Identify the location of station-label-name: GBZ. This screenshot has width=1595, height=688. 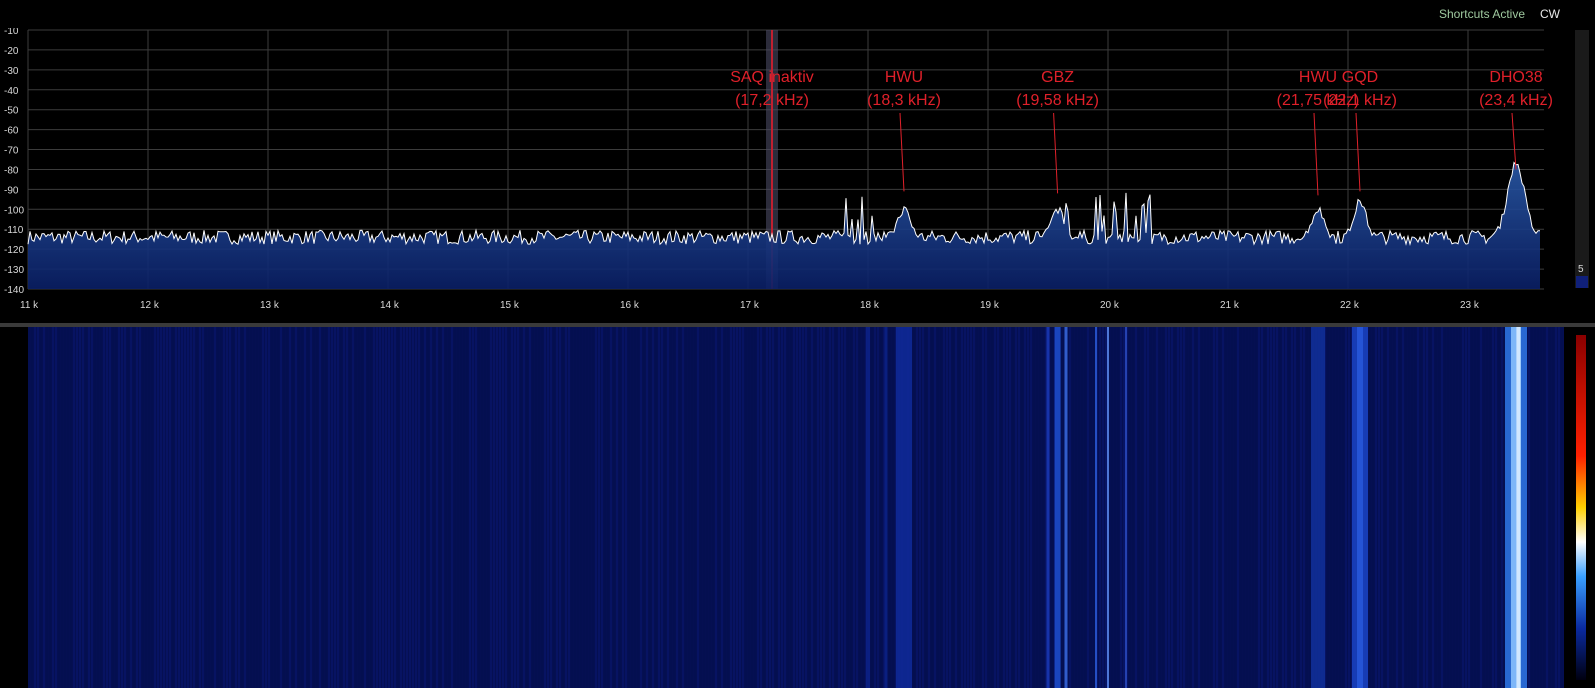
(1057, 77).